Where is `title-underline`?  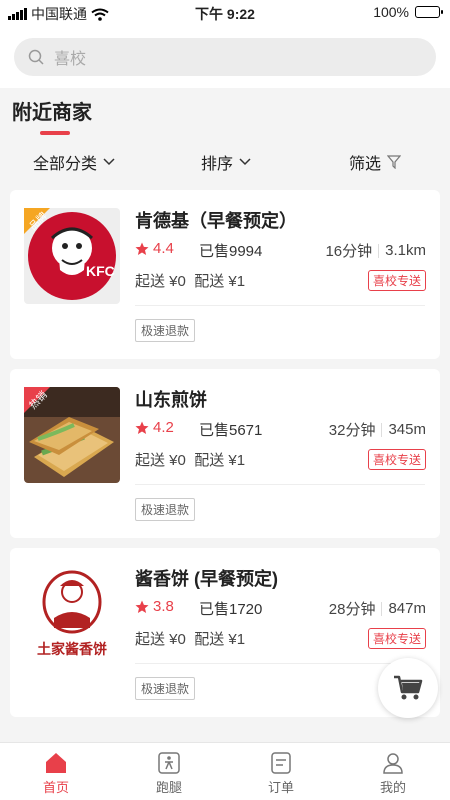 title-underline is located at coordinates (55, 133).